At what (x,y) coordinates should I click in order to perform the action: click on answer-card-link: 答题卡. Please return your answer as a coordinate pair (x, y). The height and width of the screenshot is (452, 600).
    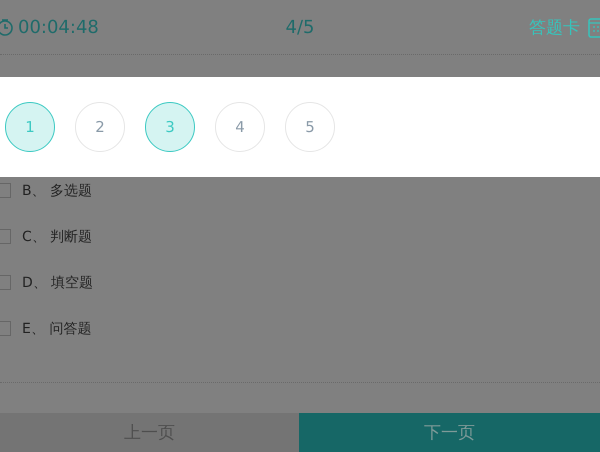
    Looking at the image, I should click on (554, 27).